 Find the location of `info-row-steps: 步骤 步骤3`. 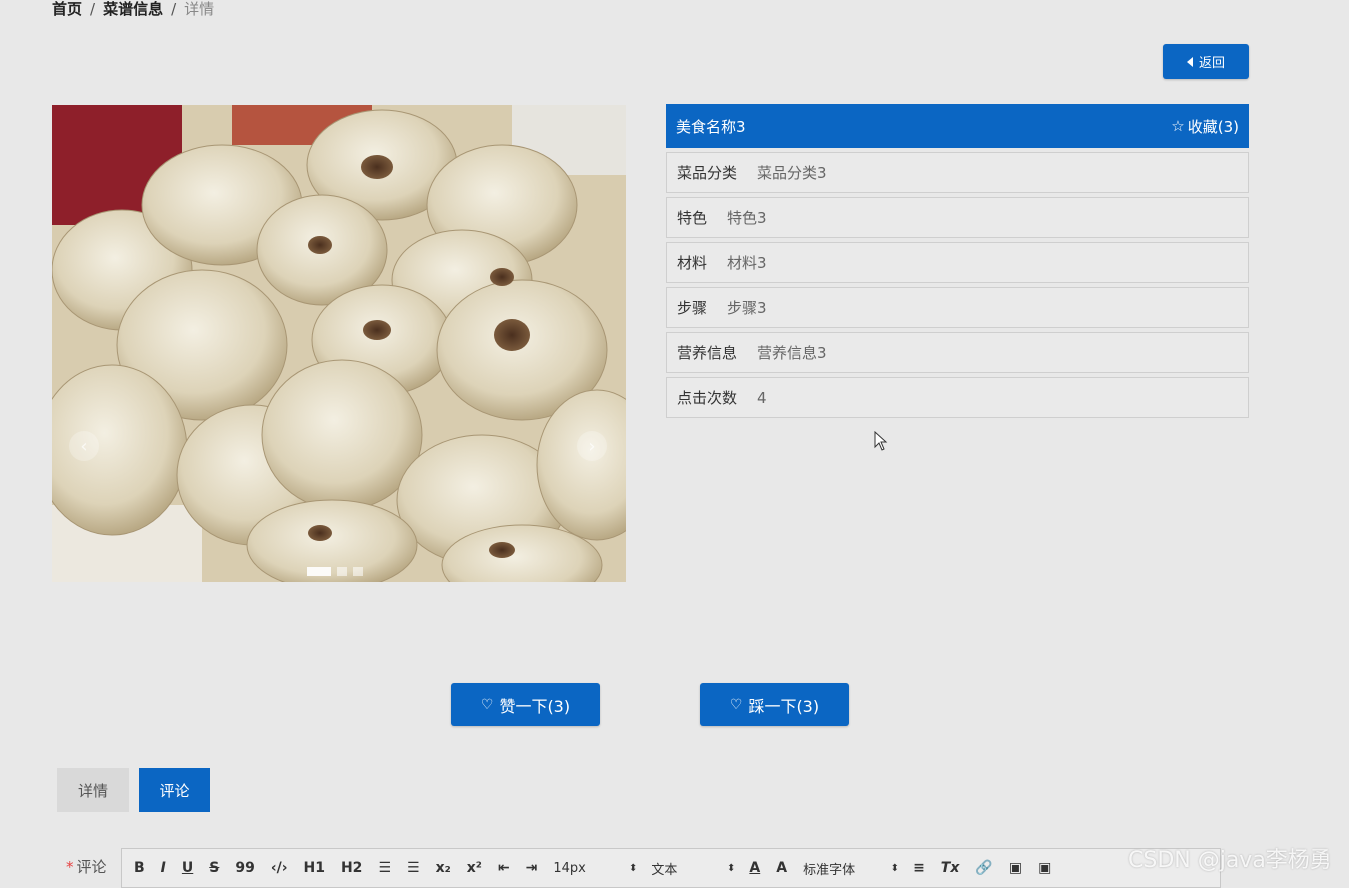

info-row-steps: 步骤 步骤3 is located at coordinates (957, 307).